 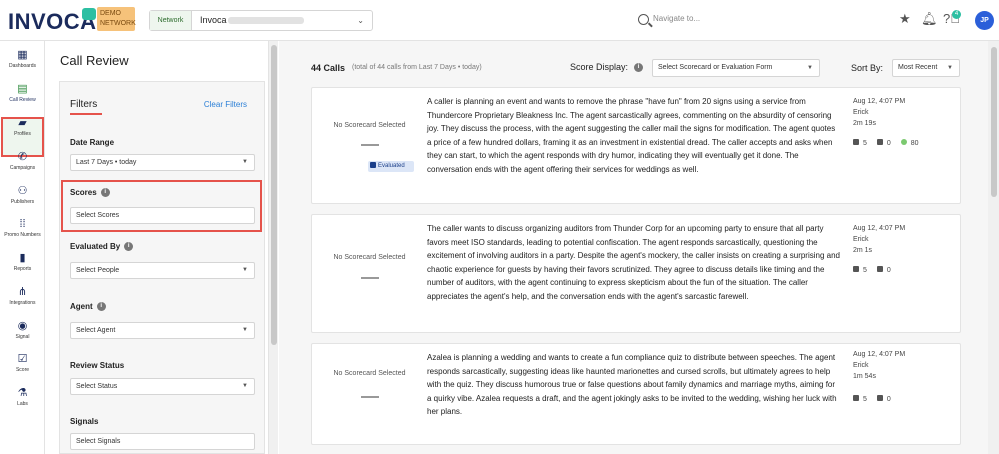 I want to click on scores-highlight-box, so click(x=161, y=206).